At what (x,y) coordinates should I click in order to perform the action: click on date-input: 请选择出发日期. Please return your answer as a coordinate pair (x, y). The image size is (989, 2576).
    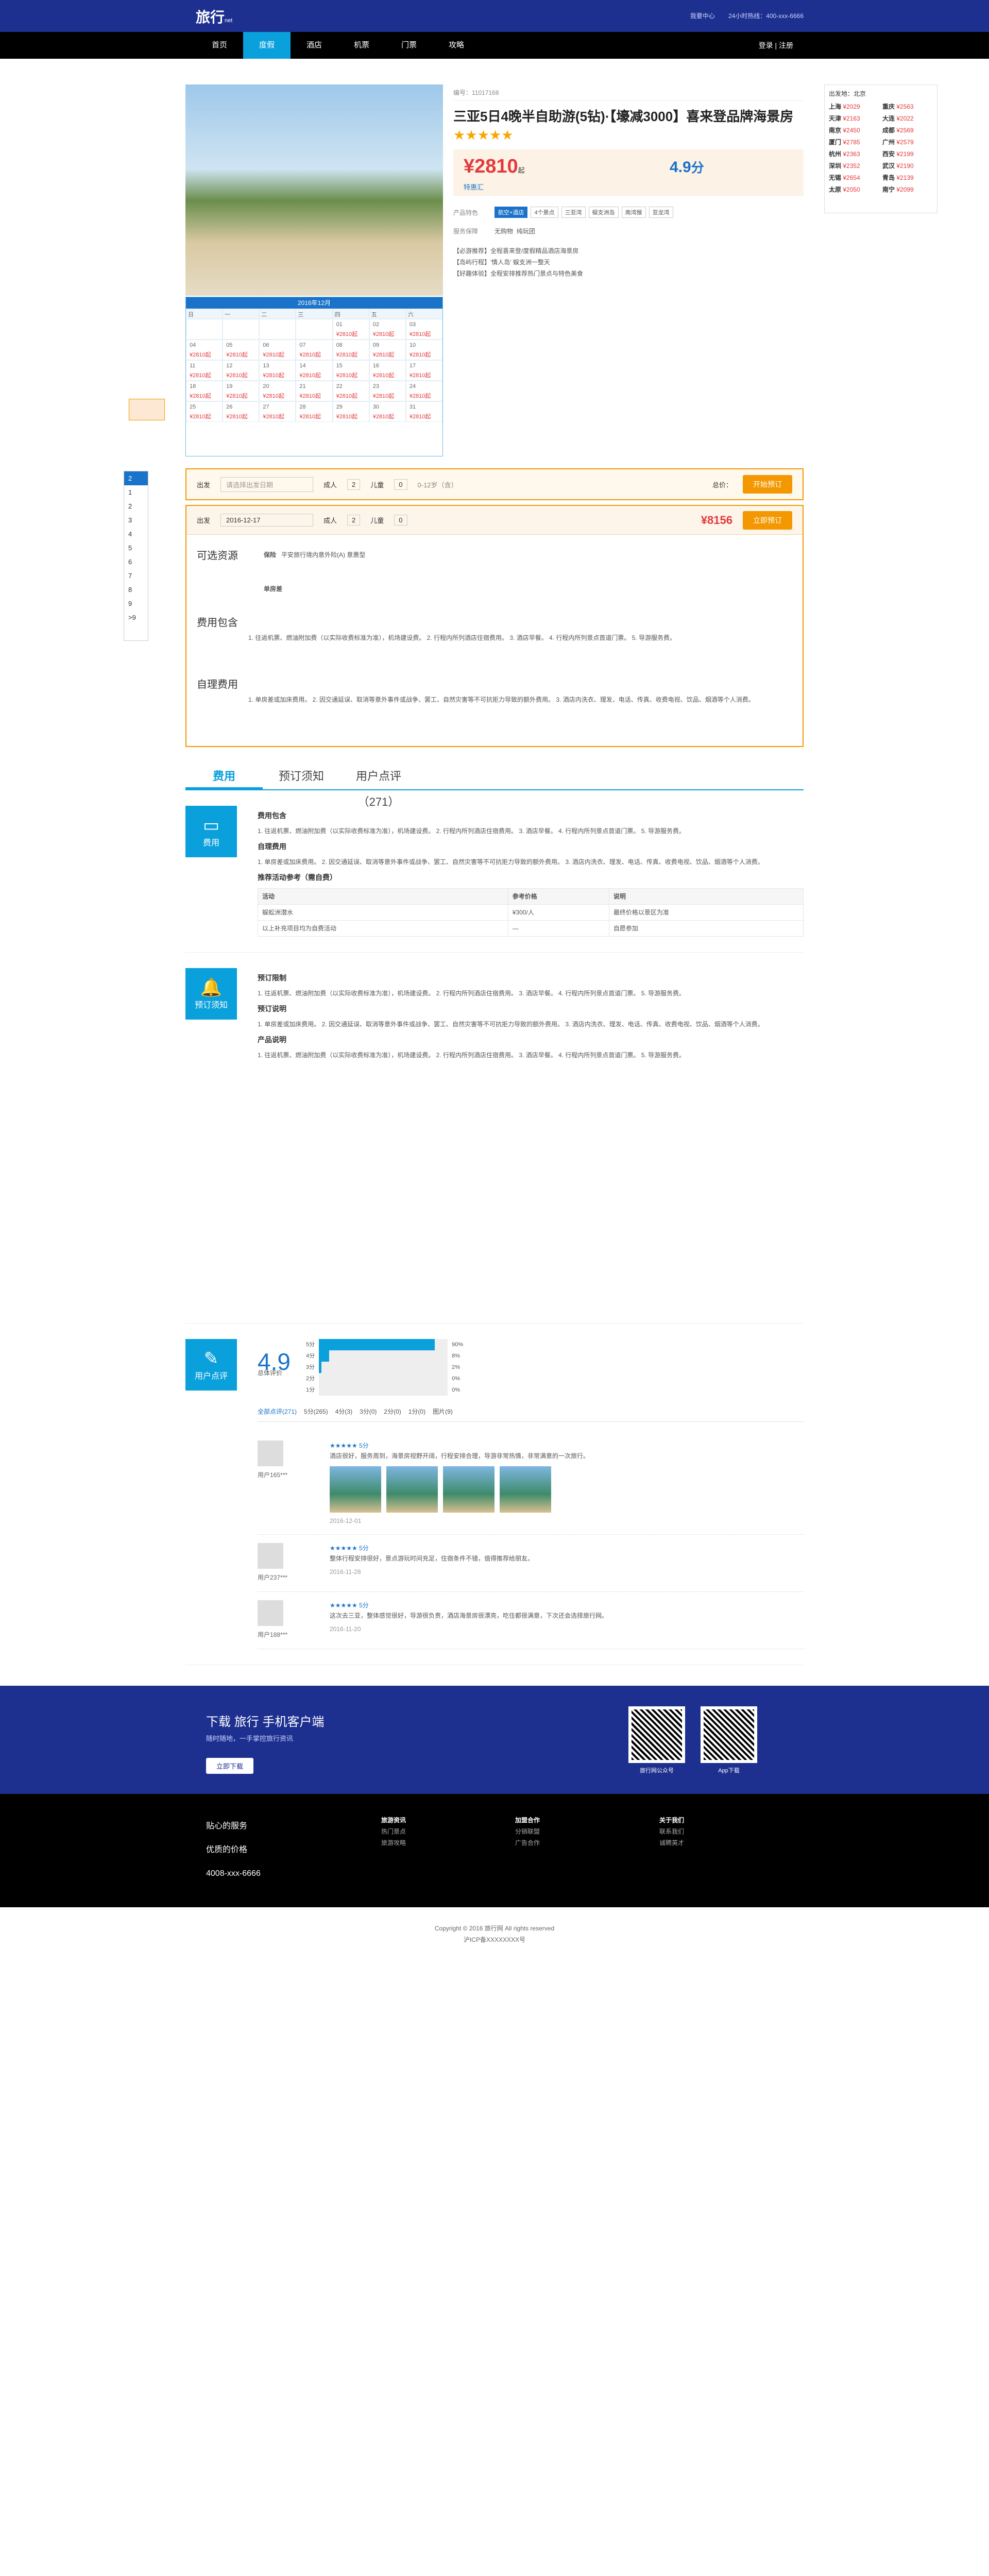
    Looking at the image, I should click on (267, 485).